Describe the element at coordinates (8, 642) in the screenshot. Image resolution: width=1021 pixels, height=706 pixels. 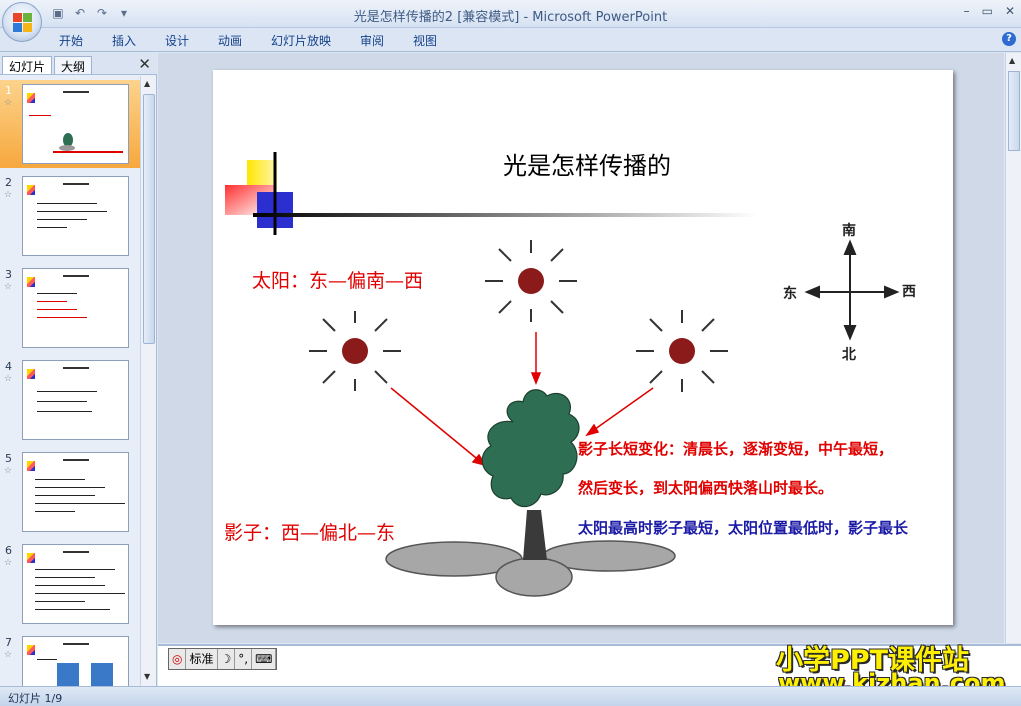
I see `slide-number: 7` at that location.